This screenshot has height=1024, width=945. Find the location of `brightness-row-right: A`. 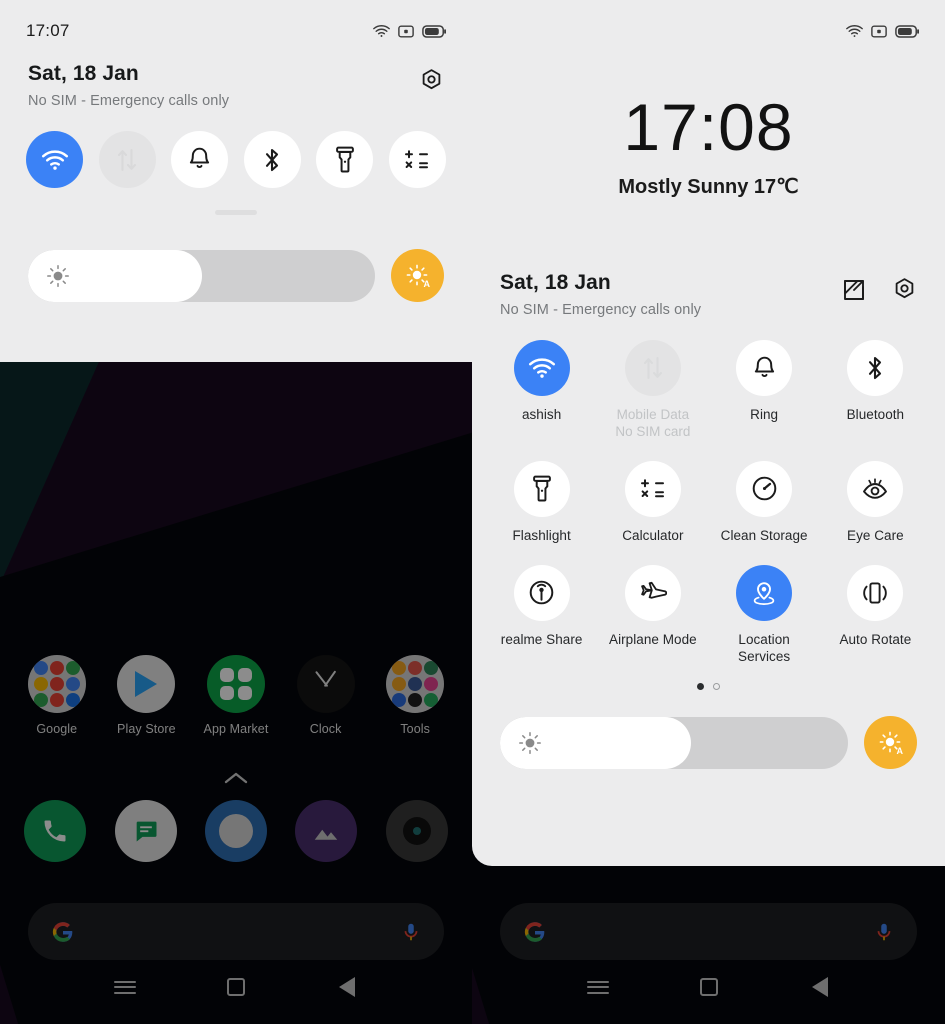

brightness-row-right: A is located at coordinates (708, 743).